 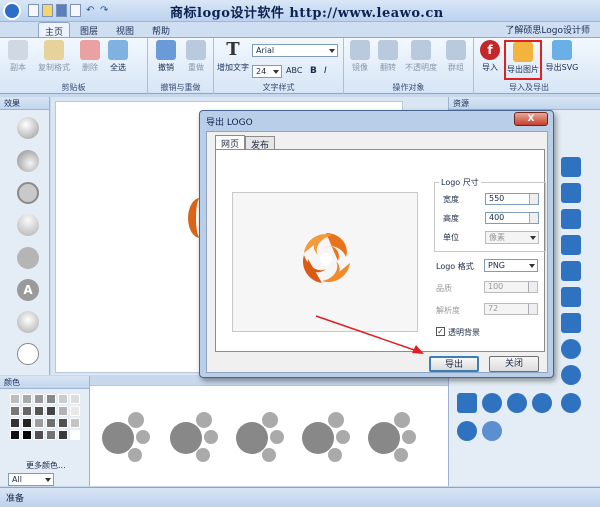 What do you see at coordinates (369, 334) in the screenshot?
I see `annotation-arrow` at bounding box center [369, 334].